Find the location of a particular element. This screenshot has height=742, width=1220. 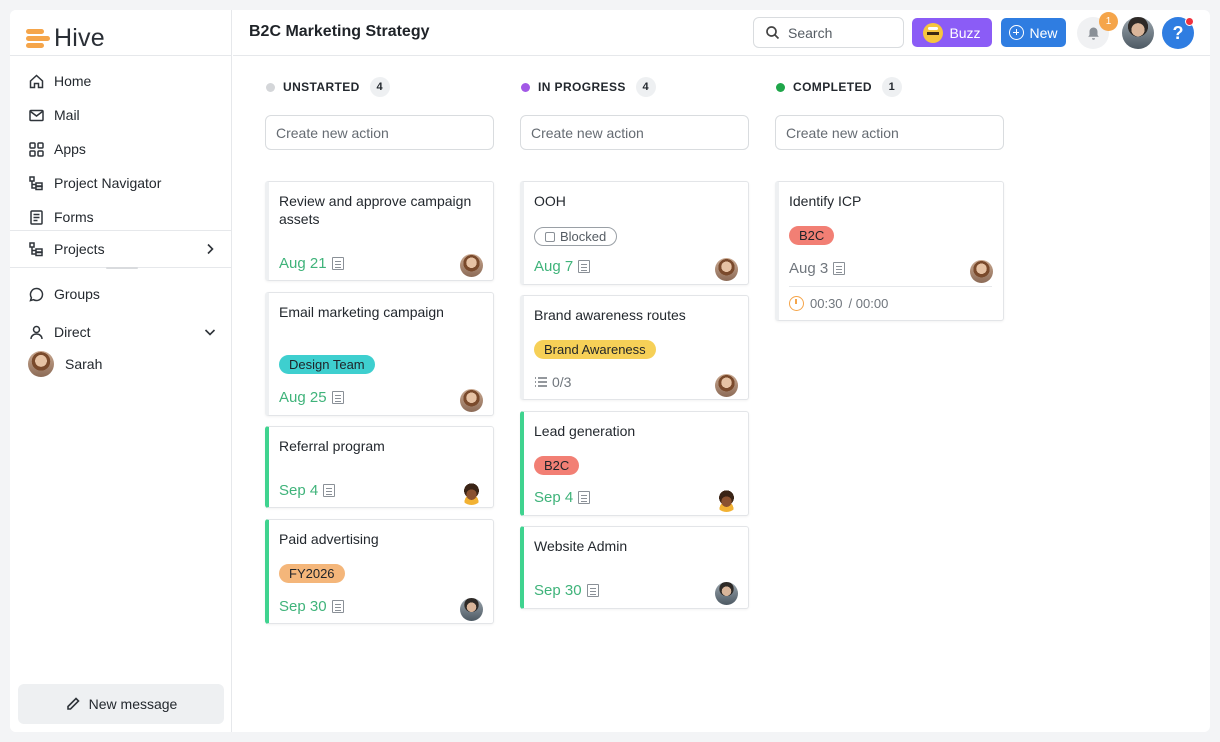

sidebar-item-label: Apps is located at coordinates (70, 149).